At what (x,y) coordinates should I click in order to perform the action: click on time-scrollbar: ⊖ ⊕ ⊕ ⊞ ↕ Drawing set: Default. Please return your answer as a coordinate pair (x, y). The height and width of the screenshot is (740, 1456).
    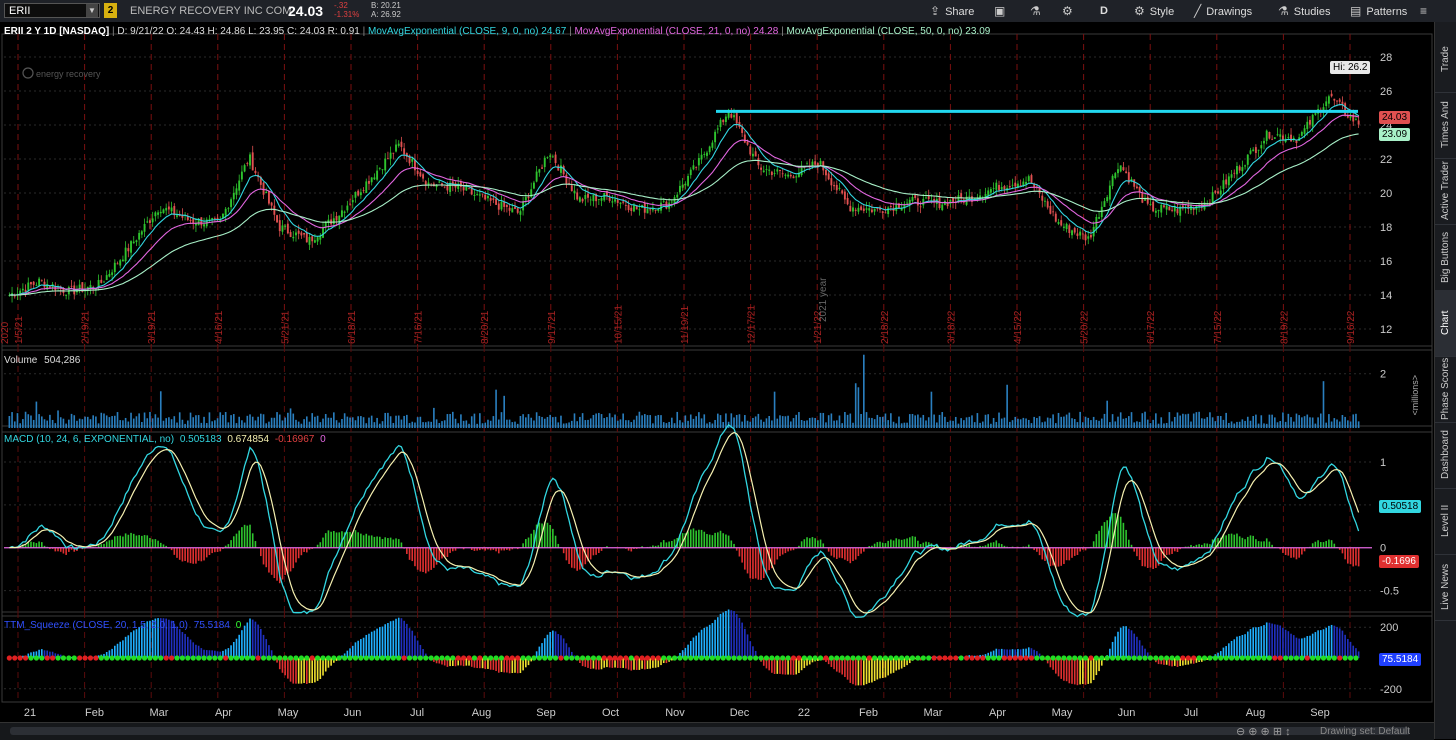
    Looking at the image, I should click on (717, 731).